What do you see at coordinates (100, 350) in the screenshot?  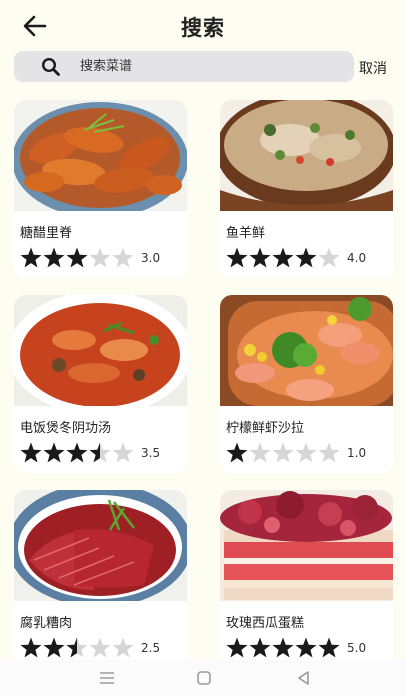 I see `tom-yum-soup-image` at bounding box center [100, 350].